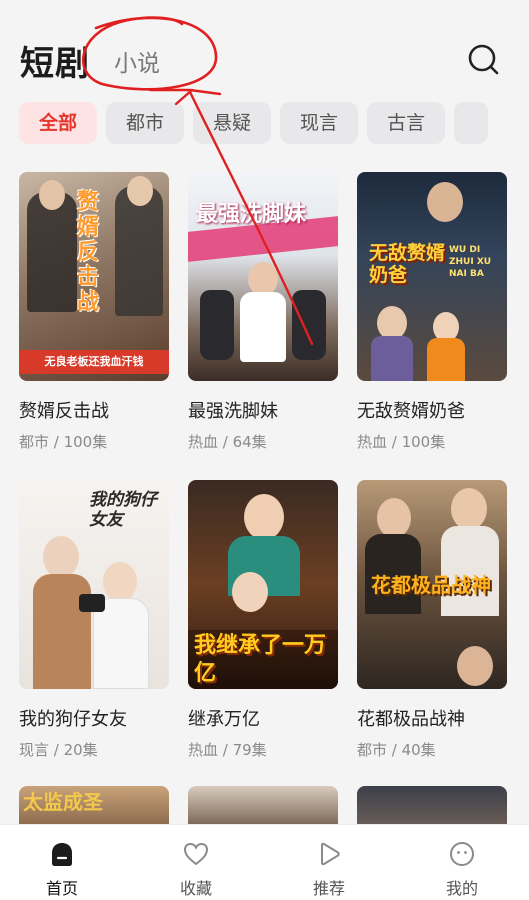  I want to click on poster-title-text: 我继承了一万亿, so click(260, 659).